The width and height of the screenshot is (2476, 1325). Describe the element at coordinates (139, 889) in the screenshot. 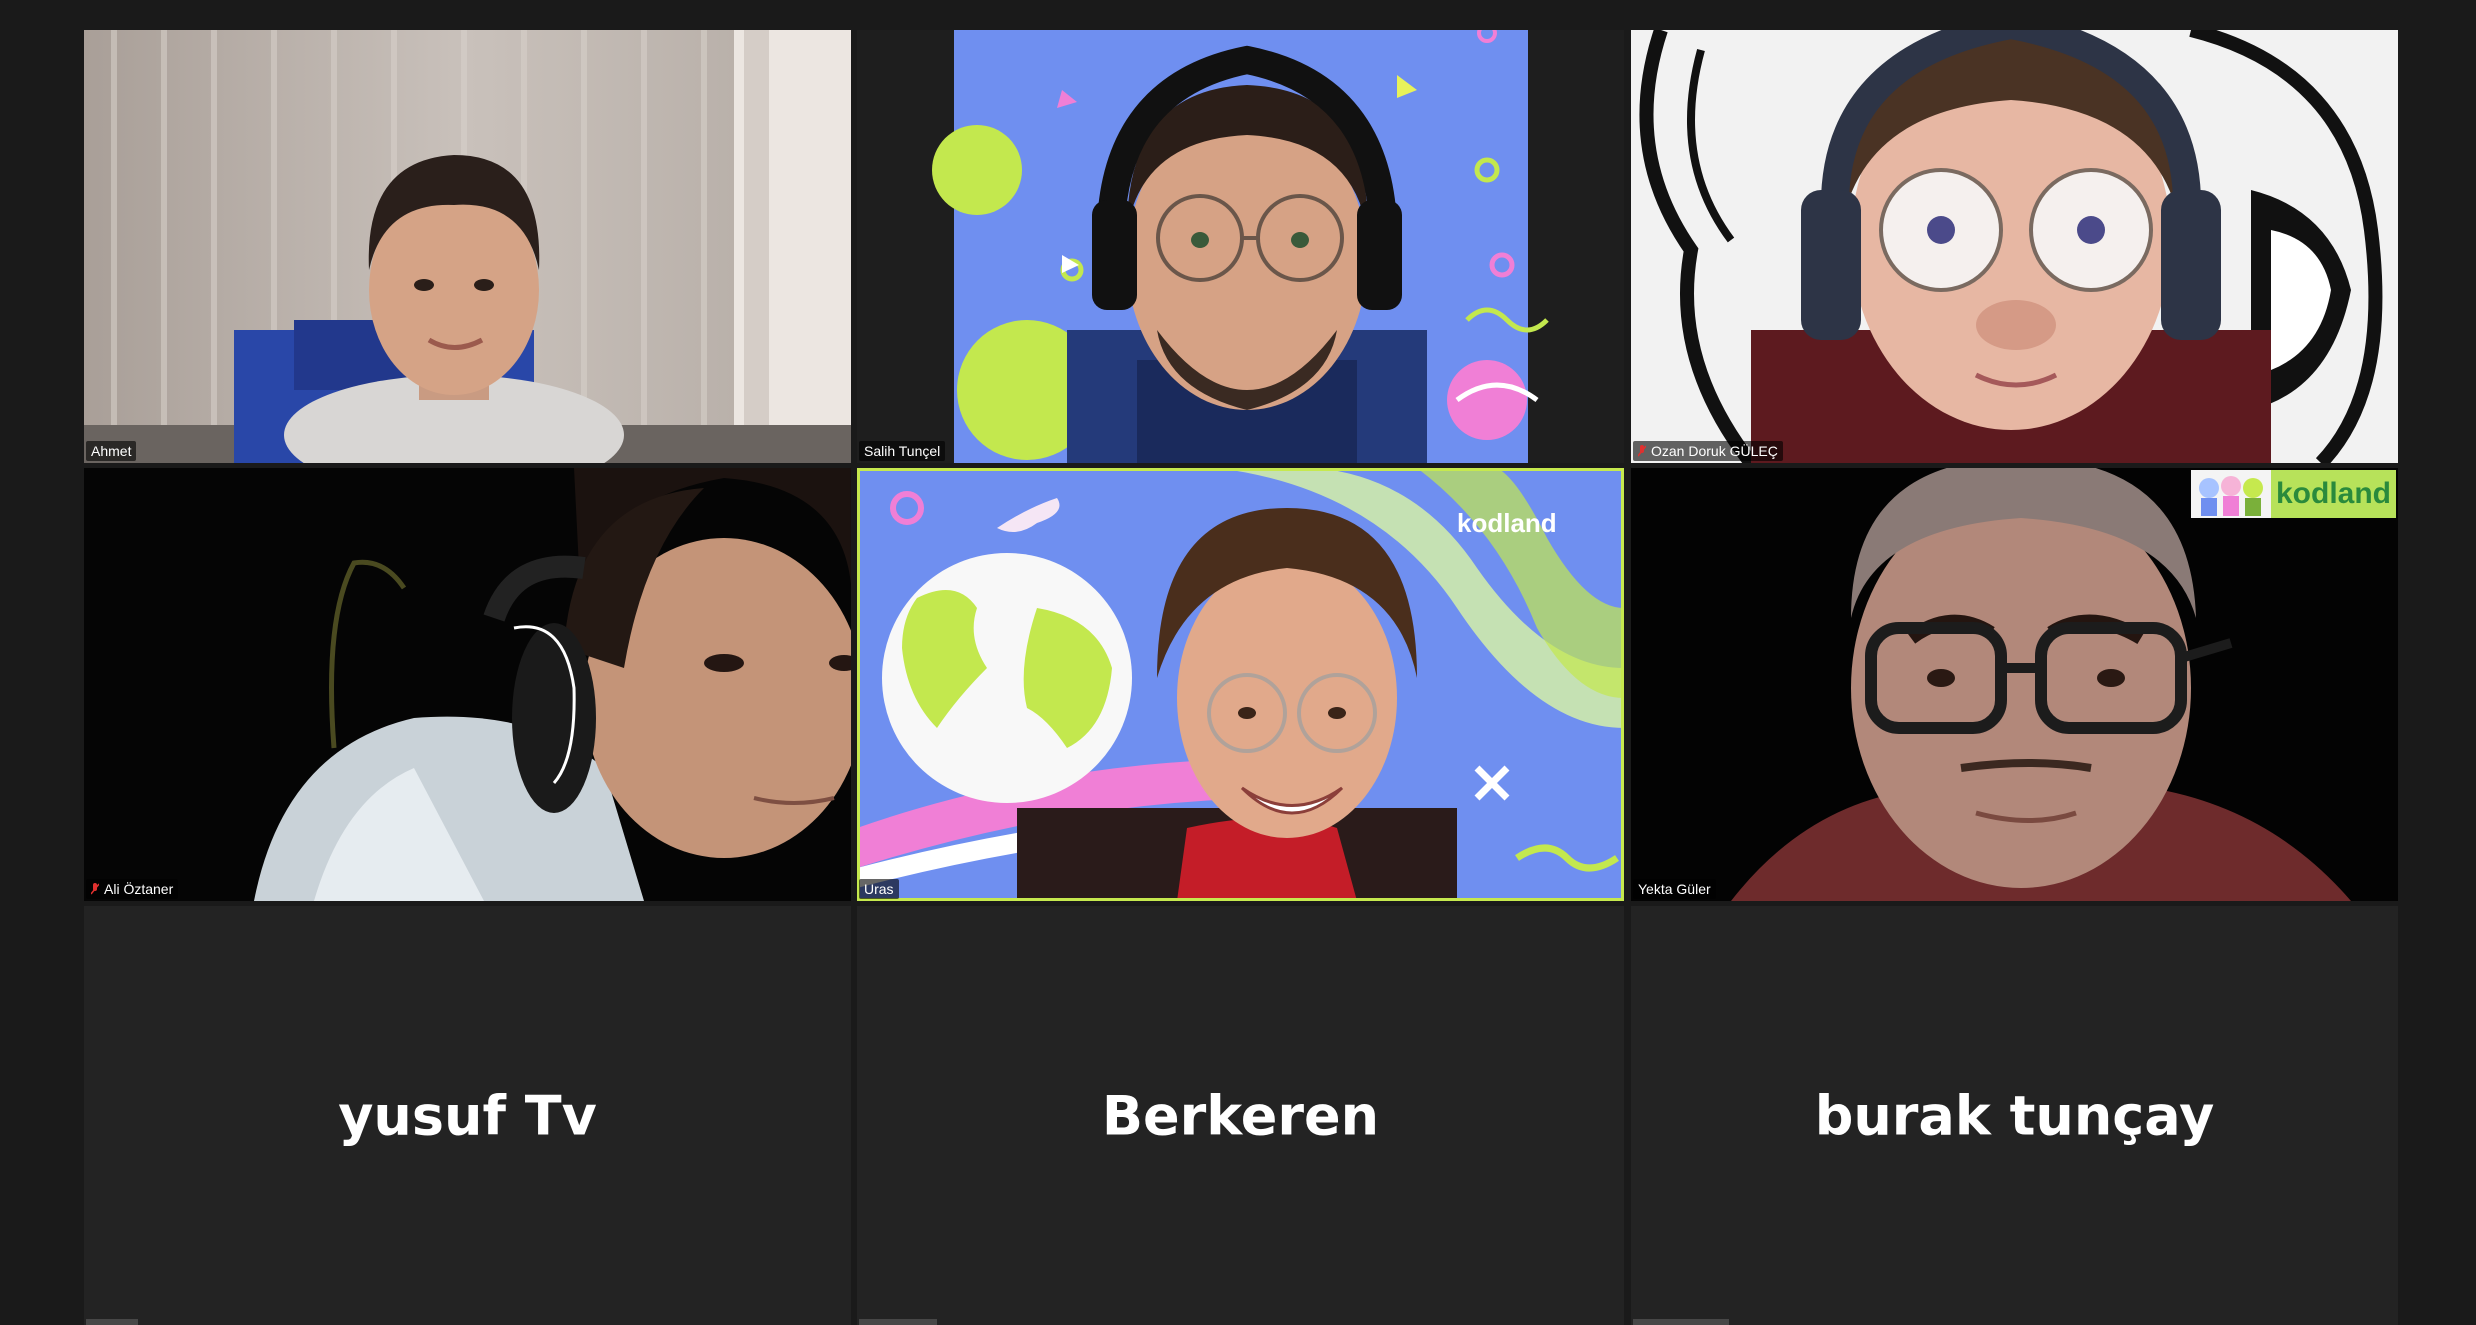

I see `participant-name: Ali Öztaner` at that location.